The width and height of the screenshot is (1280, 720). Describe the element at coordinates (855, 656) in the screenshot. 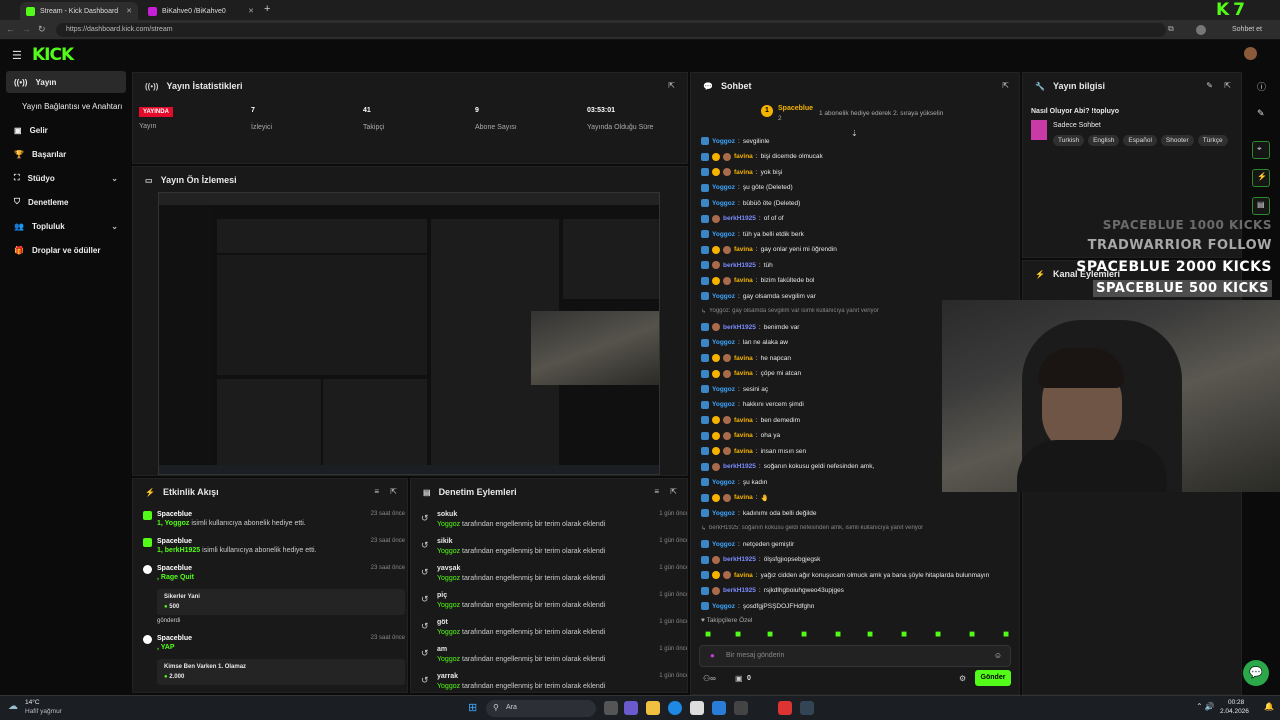

I see `chat-input: ● Bir mesaj gönderin ☺` at that location.